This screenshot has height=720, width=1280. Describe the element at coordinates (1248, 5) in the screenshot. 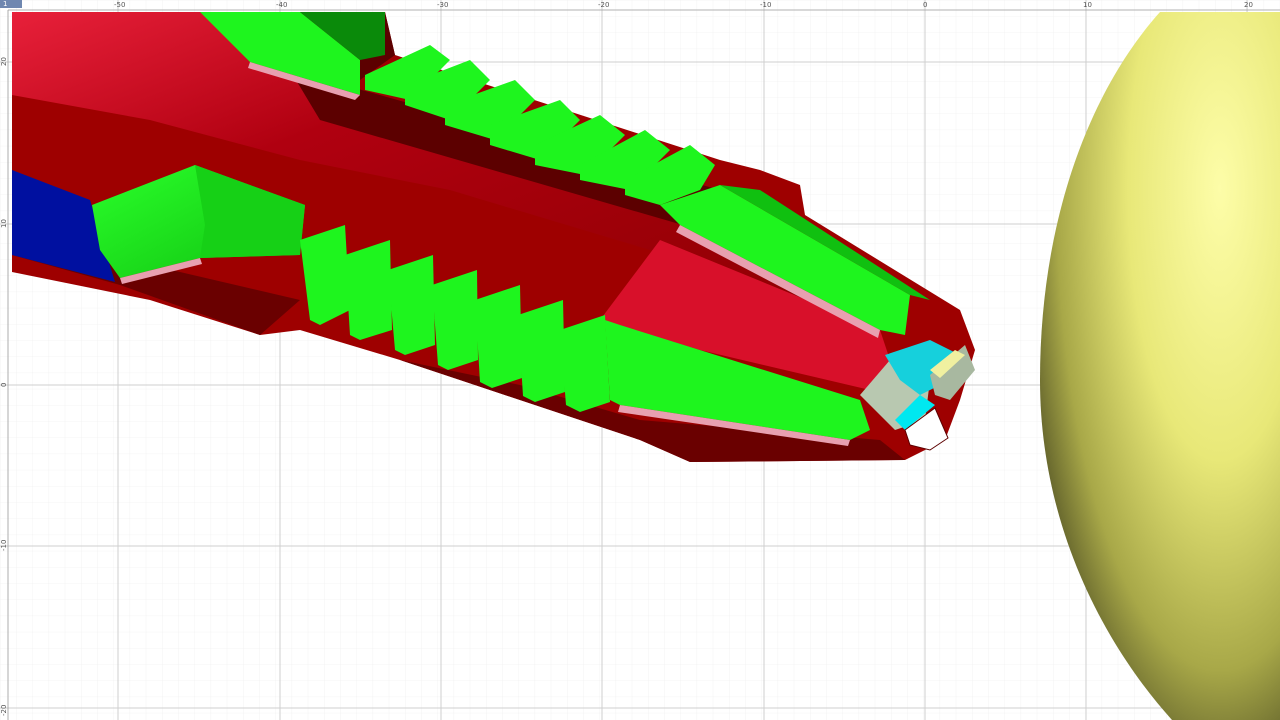

I see `x-tick-label: 20` at that location.